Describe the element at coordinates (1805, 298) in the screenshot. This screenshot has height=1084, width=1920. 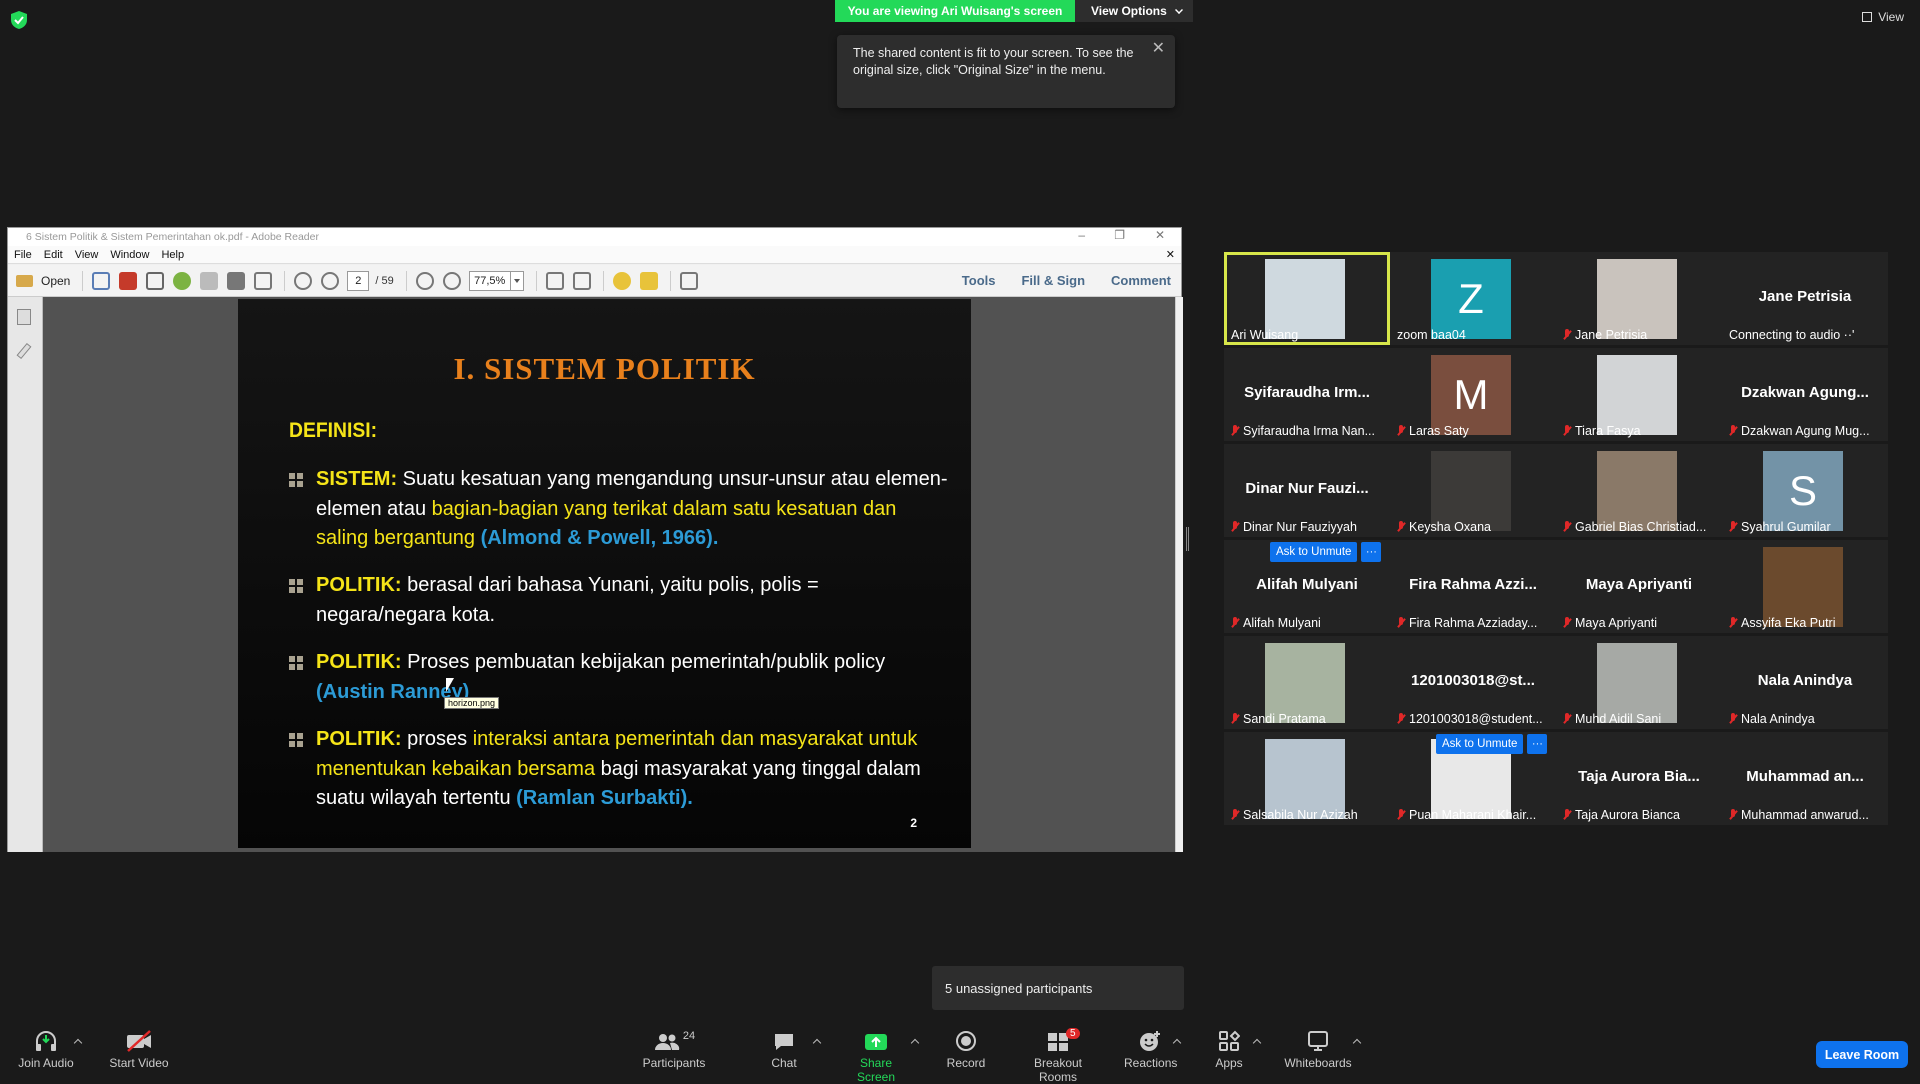
I see `participant-tile: Jane Petrisia Connecting to audio ··'` at that location.